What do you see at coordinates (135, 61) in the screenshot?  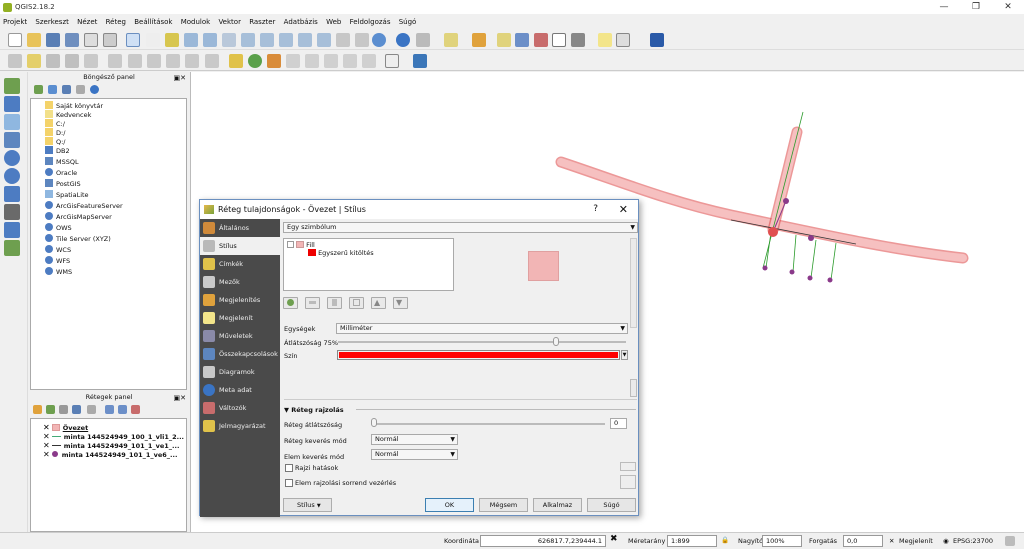 I see `delete-selected-icon` at bounding box center [135, 61].